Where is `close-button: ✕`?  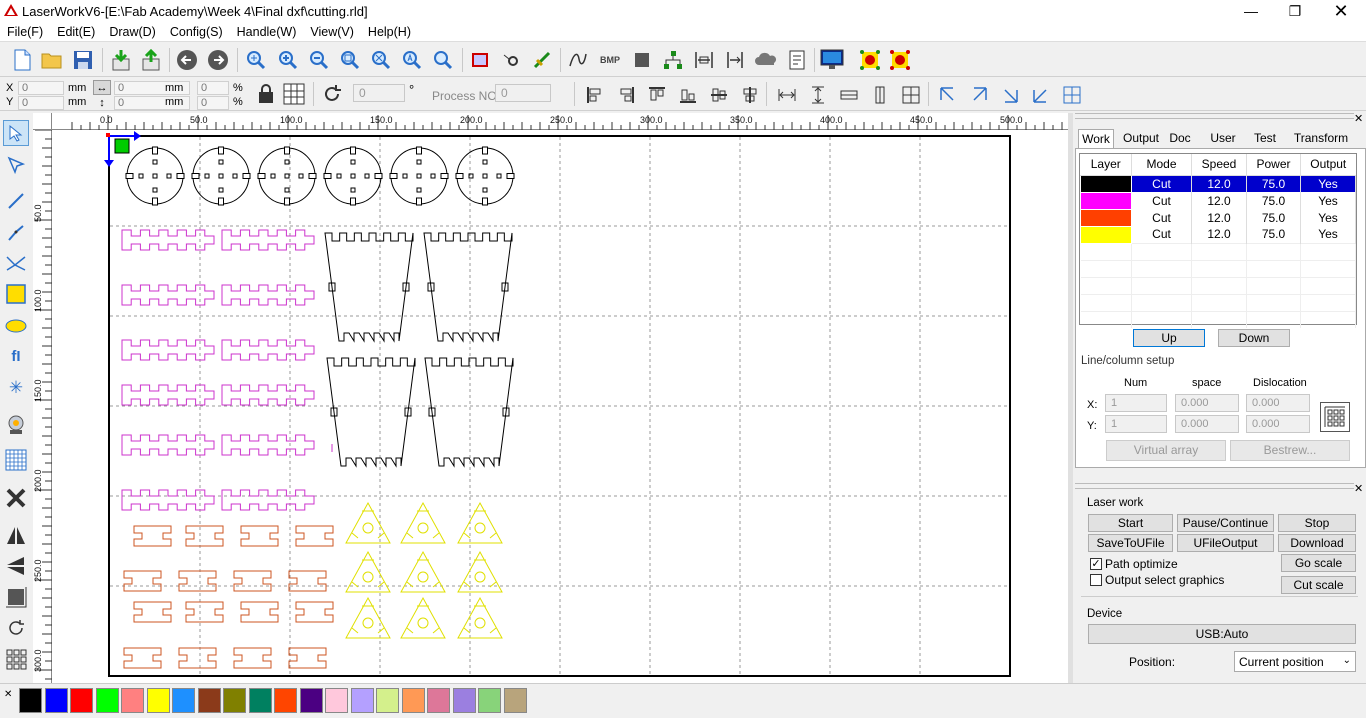 close-button: ✕ is located at coordinates (1341, 11).